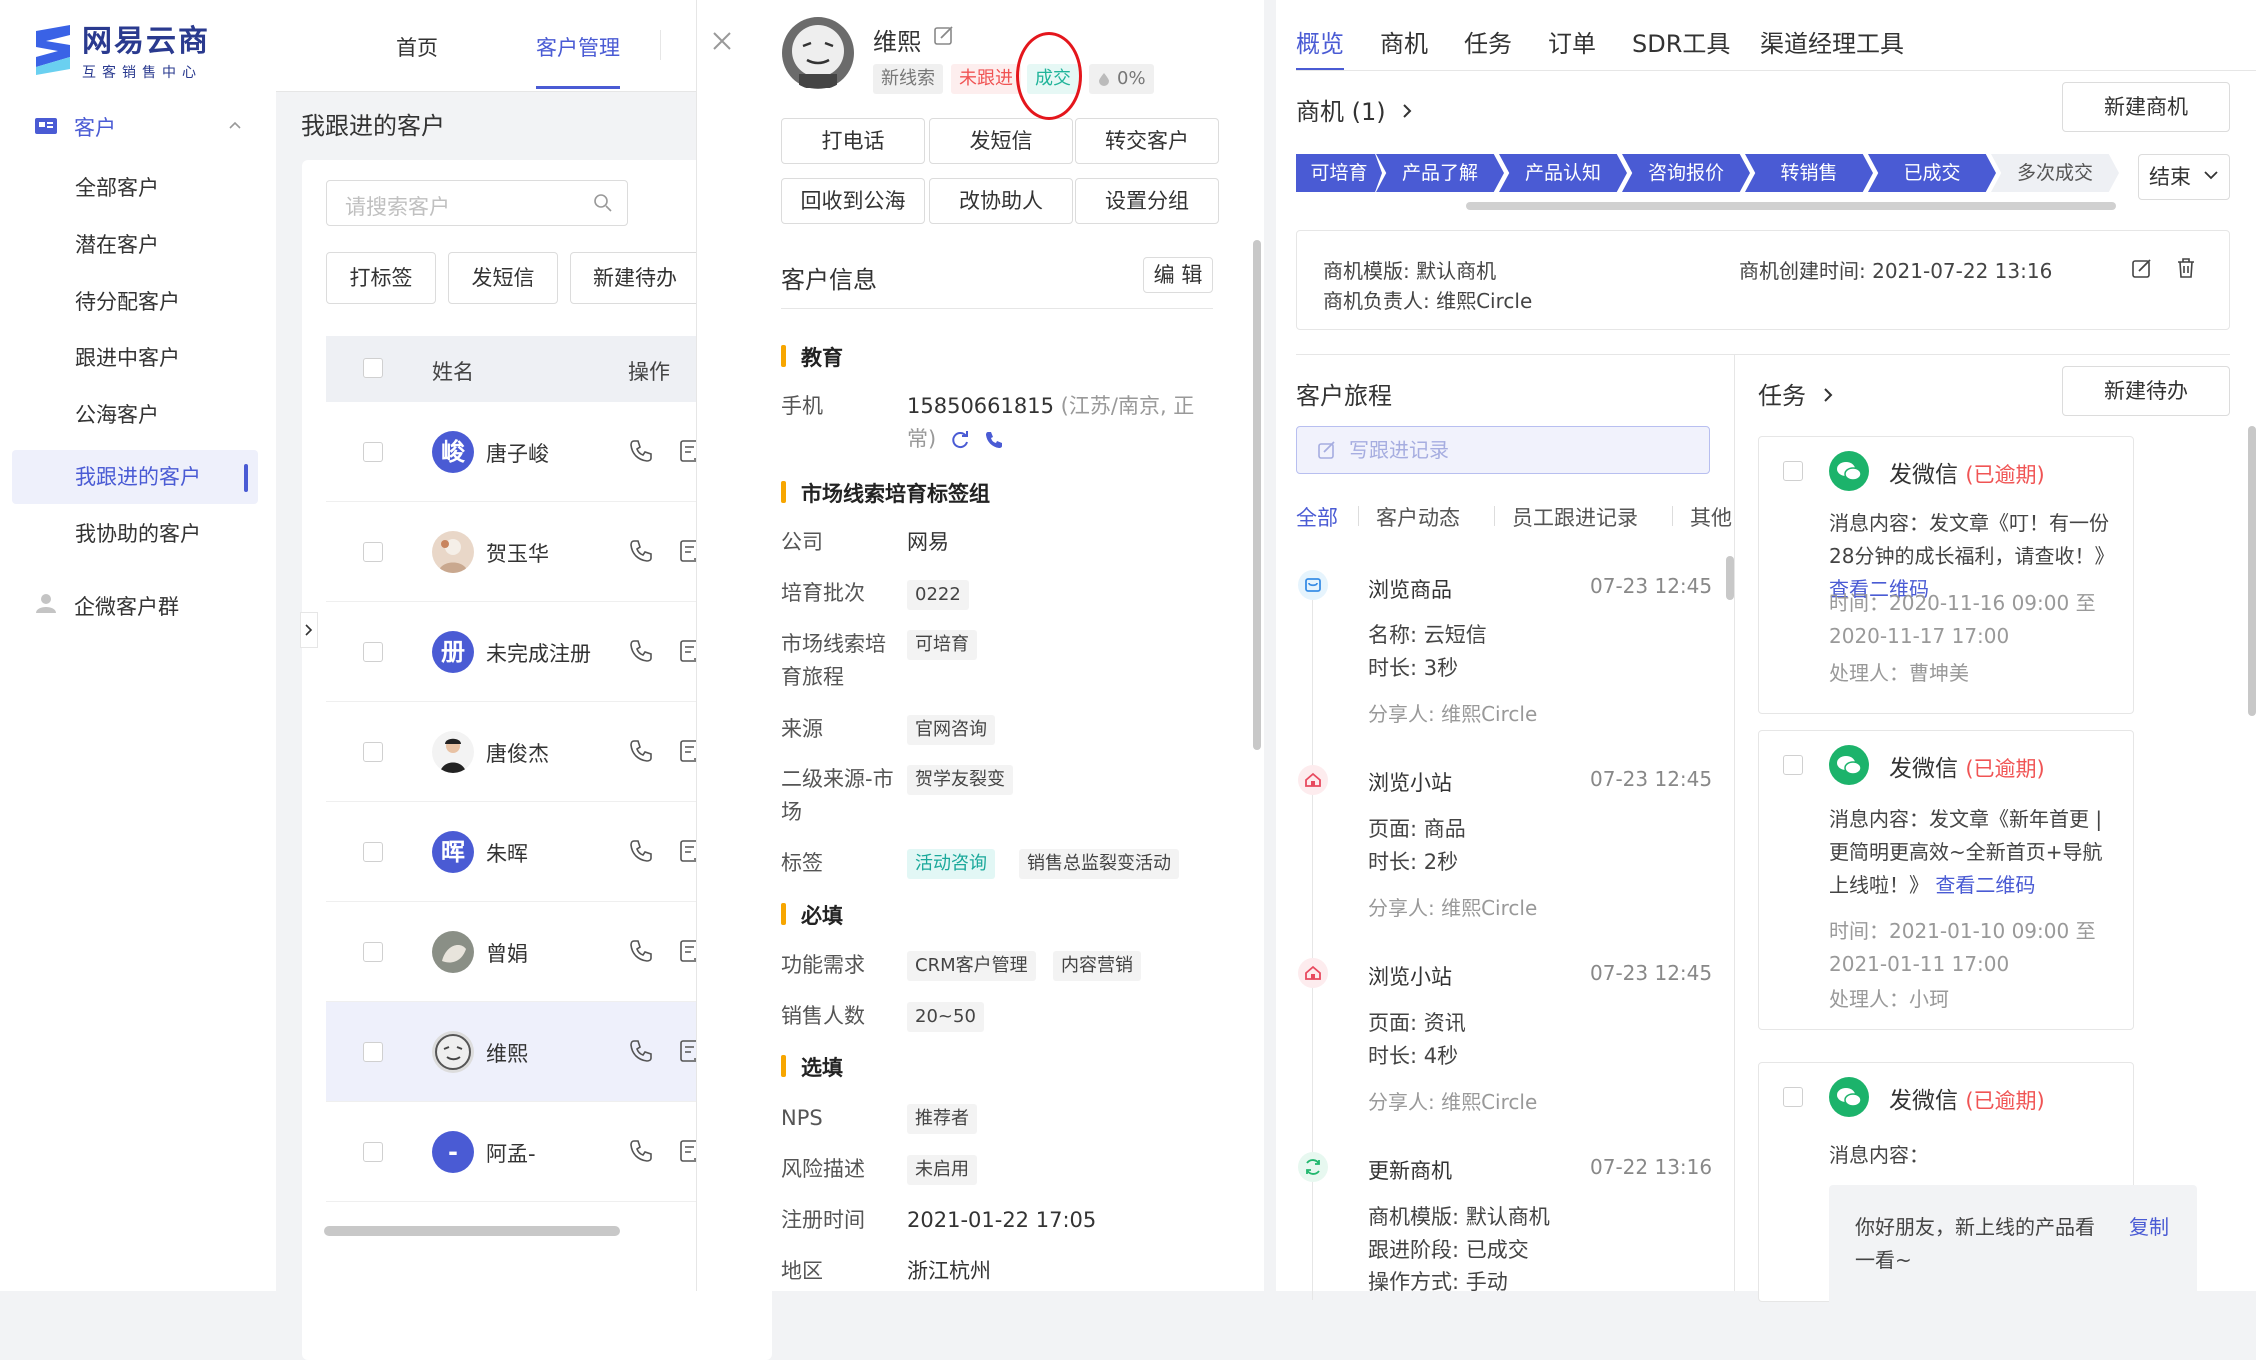 The height and width of the screenshot is (1360, 2256). What do you see at coordinates (1563, 173) in the screenshot?
I see `stage-item: 产品认知` at bounding box center [1563, 173].